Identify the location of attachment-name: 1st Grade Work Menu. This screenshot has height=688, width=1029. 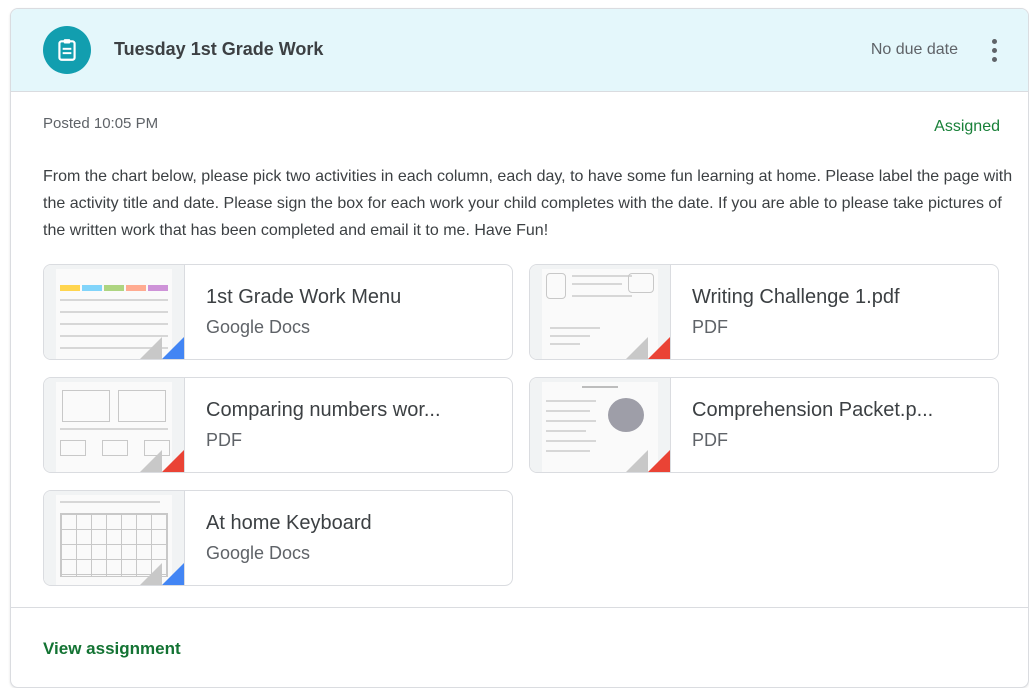
(304, 297).